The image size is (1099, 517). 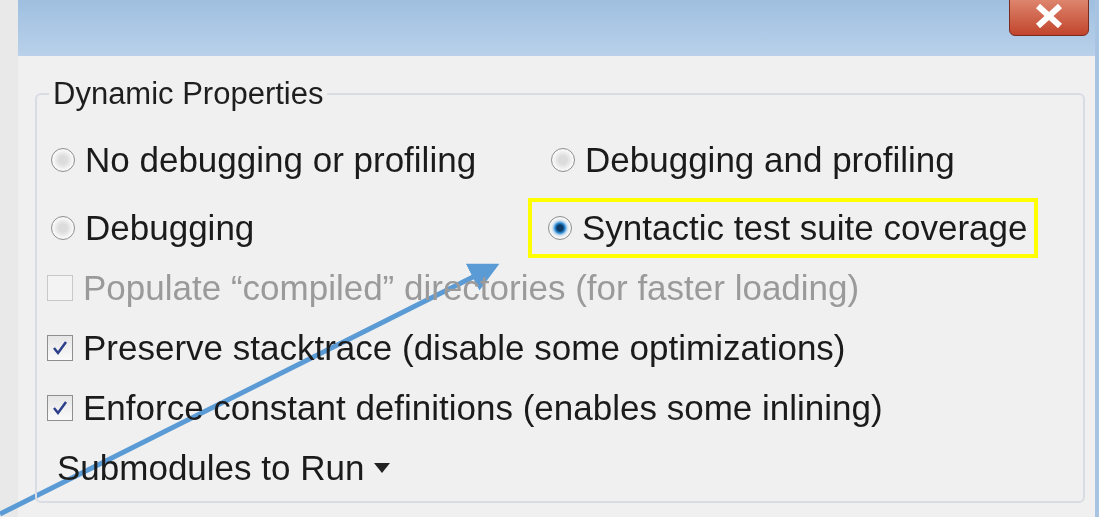 What do you see at coordinates (483, 408) in the screenshot?
I see `checkbox-label: Enforce constant definitions (enables some inlining)` at bounding box center [483, 408].